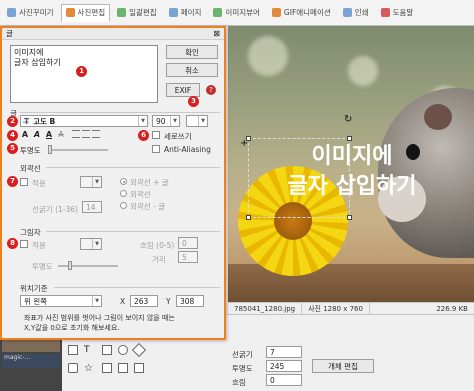 The height and width of the screenshot is (391, 474). What do you see at coordinates (347, 12) in the screenshot?
I see `print-icon` at bounding box center [347, 12].